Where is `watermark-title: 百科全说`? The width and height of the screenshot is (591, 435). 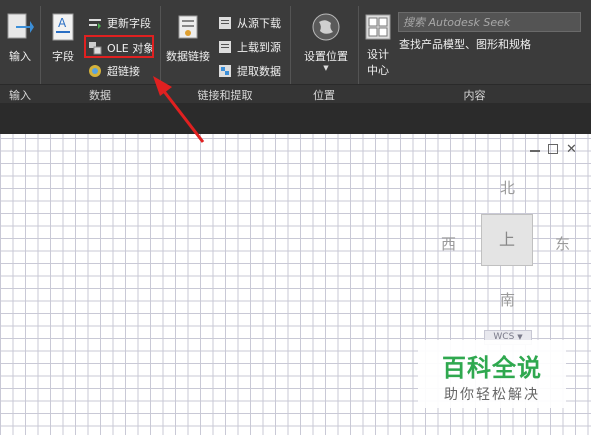 watermark-title: 百科全说 is located at coordinates (492, 368).